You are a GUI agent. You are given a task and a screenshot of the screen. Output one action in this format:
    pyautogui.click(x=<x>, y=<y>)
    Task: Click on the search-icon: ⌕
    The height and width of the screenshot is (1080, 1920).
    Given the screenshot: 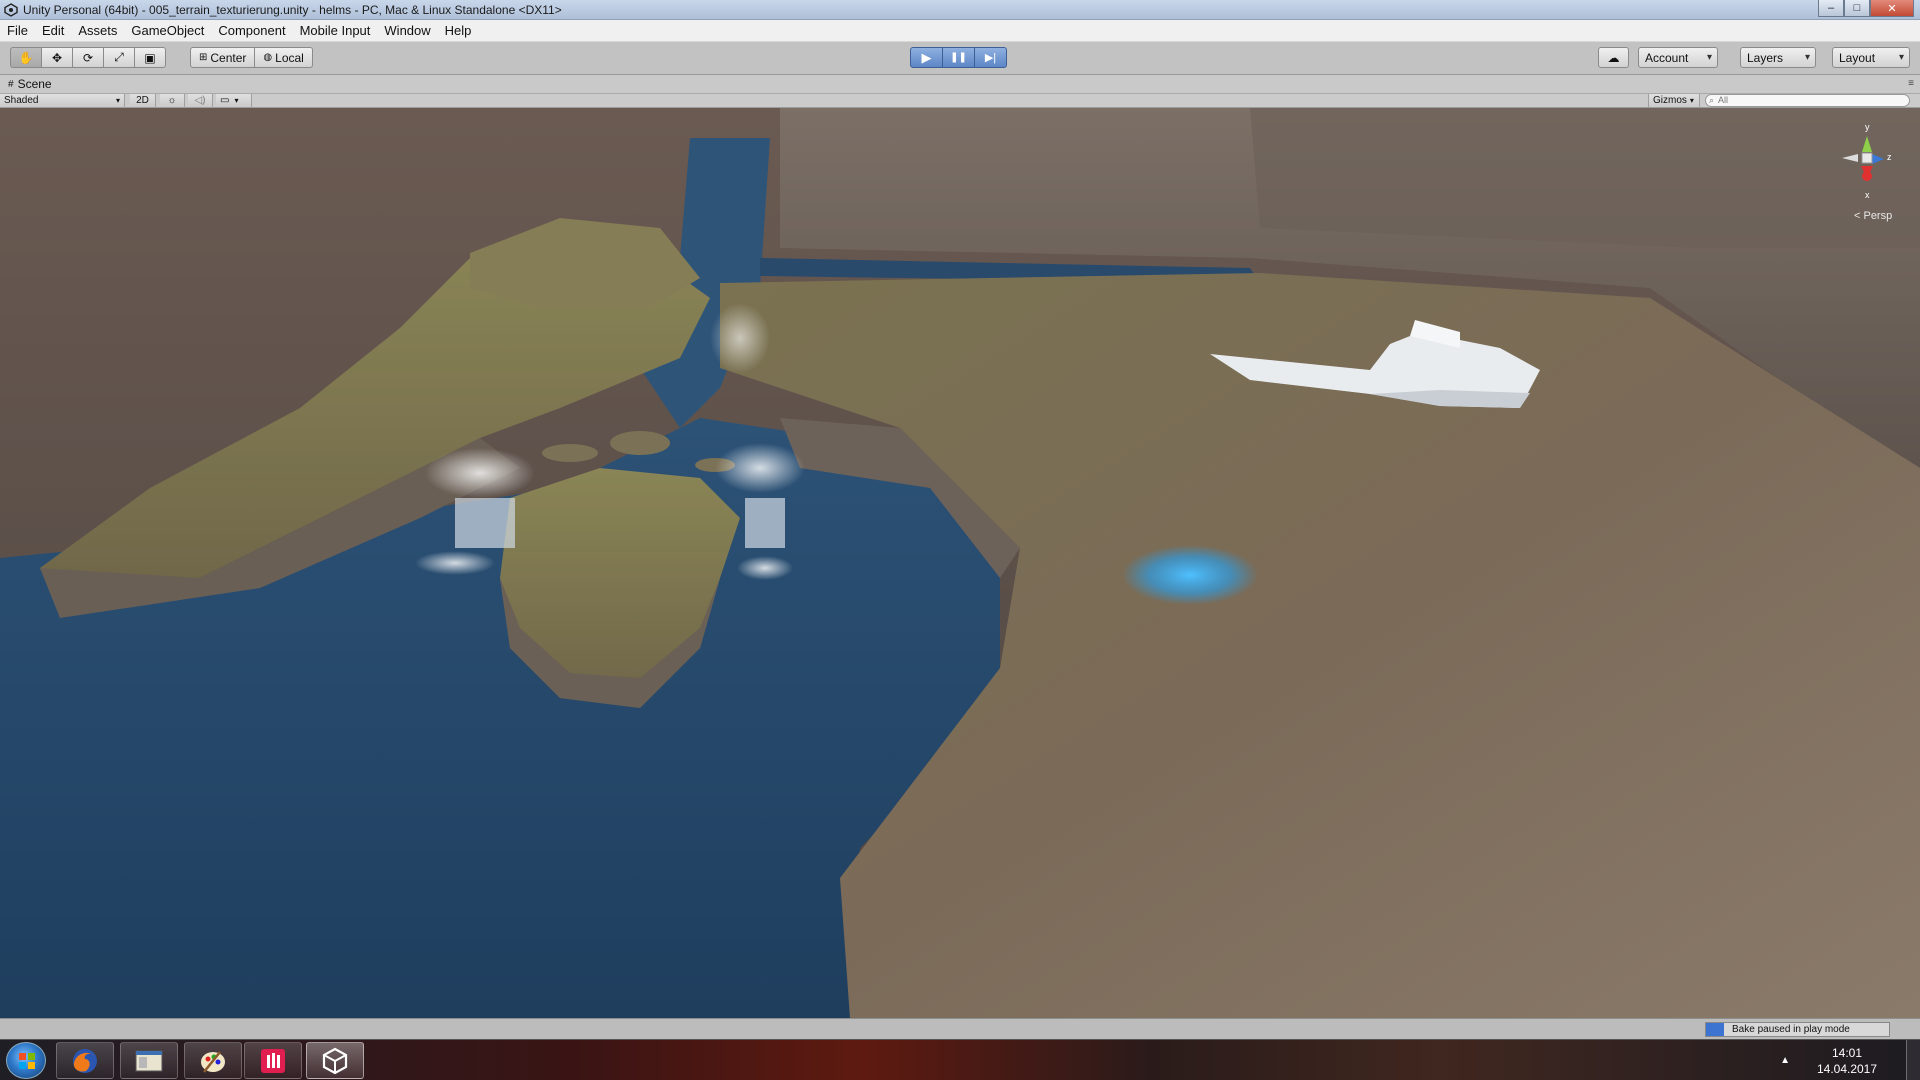 What is the action you would take?
    pyautogui.click(x=1712, y=100)
    